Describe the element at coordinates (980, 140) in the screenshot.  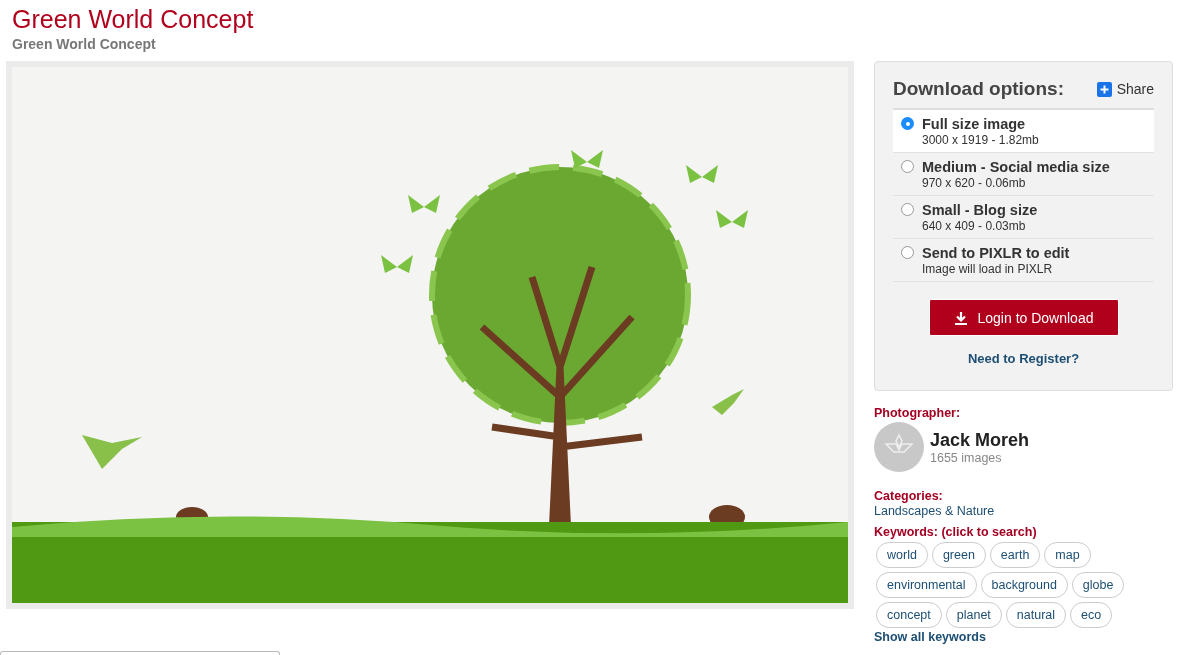
I see `option-detail: 3000 x 1919 - 1.82mb` at that location.